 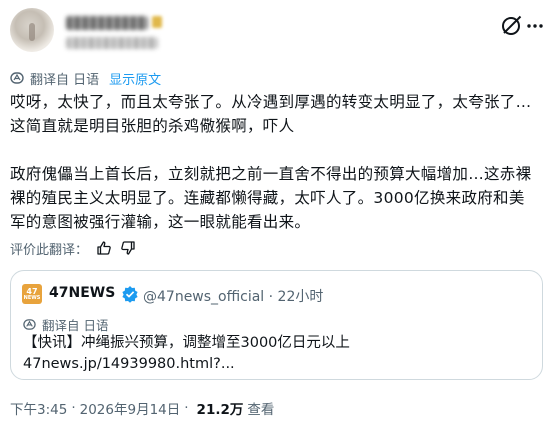 What do you see at coordinates (38, 408) in the screenshot?
I see `post-time: 下午3:45` at bounding box center [38, 408].